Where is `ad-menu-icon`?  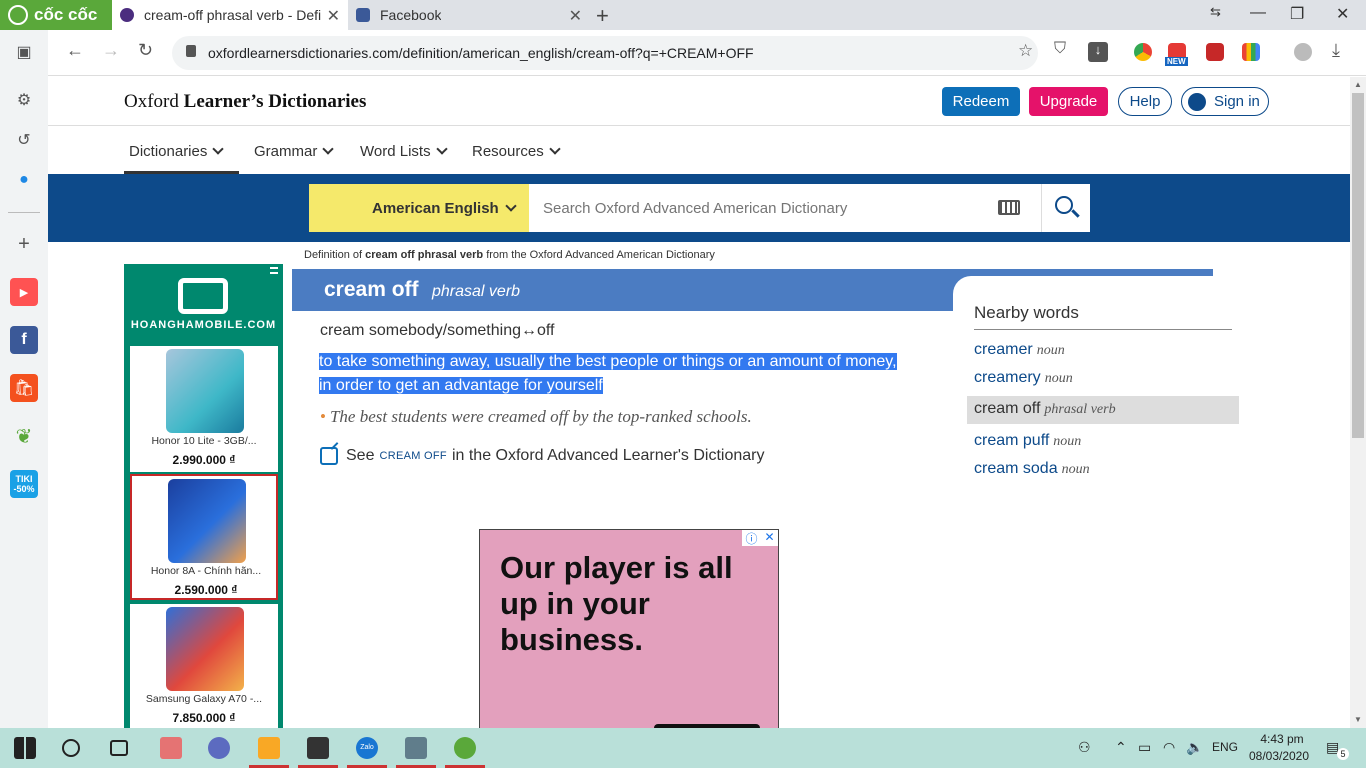 ad-menu-icon is located at coordinates (274, 270).